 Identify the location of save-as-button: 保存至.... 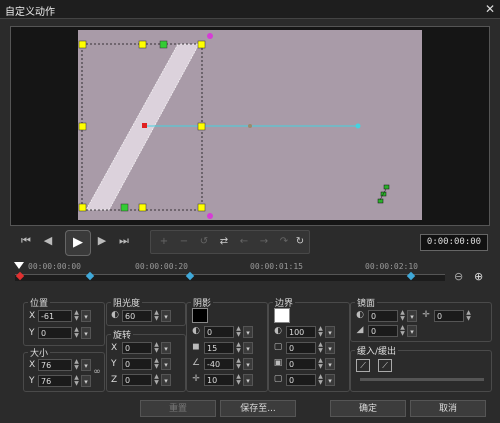
(258, 408).